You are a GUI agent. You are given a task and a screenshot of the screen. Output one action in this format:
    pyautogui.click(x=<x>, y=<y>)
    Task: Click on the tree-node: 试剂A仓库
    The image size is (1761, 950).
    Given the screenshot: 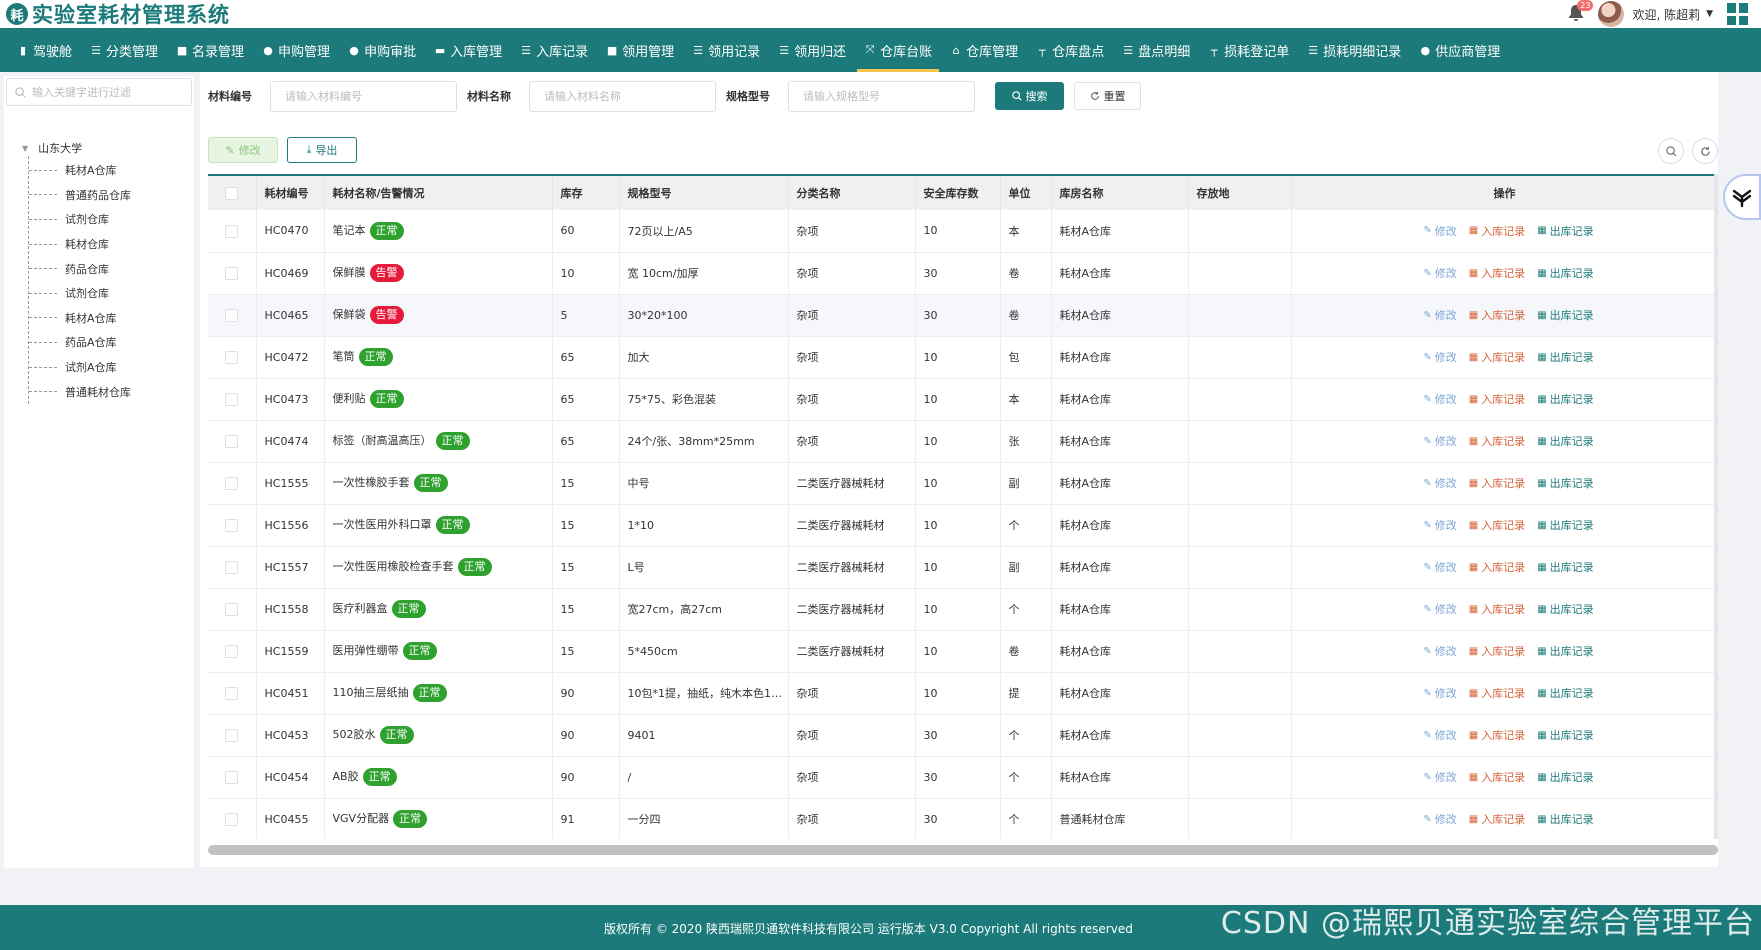 What is the action you would take?
    pyautogui.click(x=80, y=367)
    